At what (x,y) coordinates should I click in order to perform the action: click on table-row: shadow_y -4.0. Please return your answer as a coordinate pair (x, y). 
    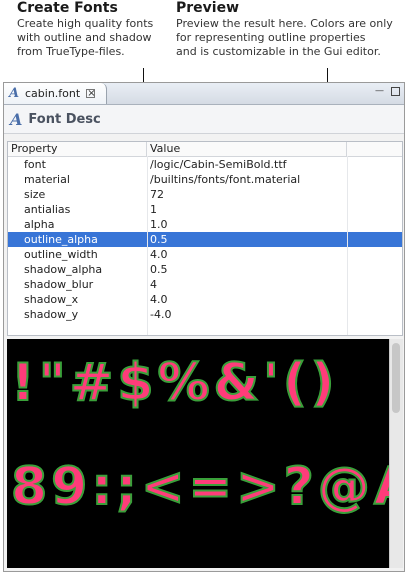
    Looking at the image, I should click on (205, 314).